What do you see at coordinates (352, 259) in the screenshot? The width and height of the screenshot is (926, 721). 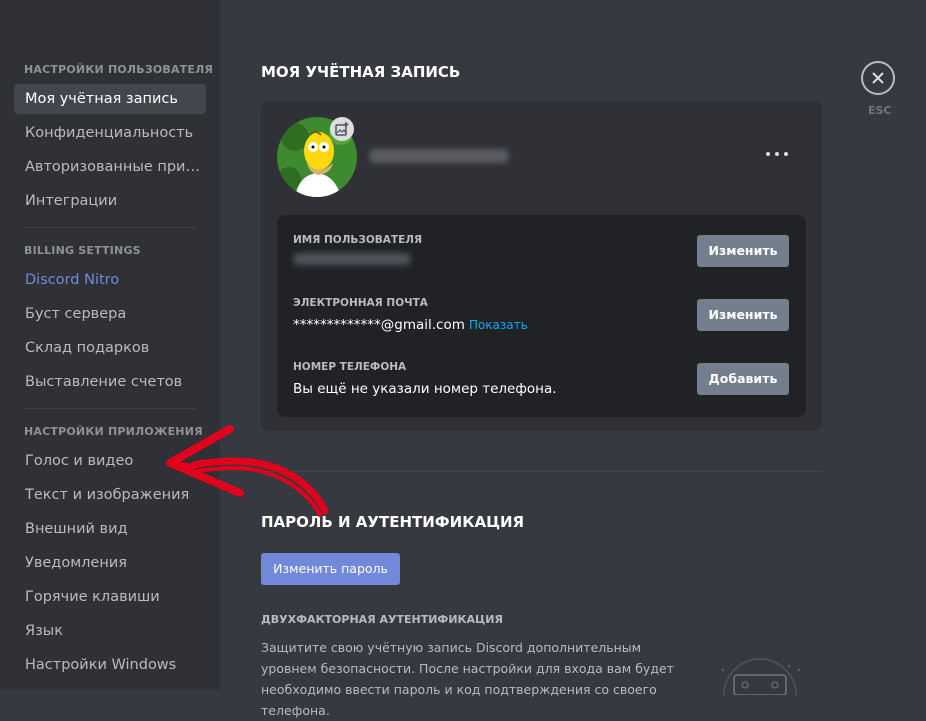 I see `username-value-blurred` at bounding box center [352, 259].